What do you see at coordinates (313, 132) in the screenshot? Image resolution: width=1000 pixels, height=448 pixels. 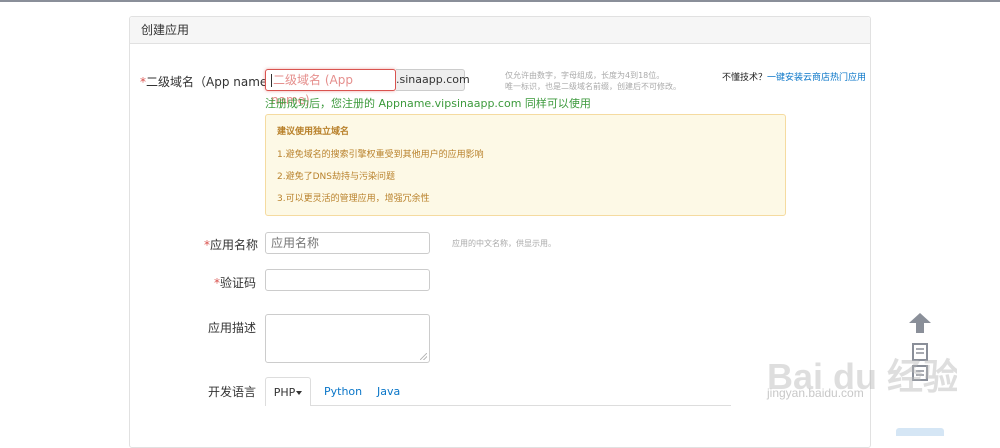 I see `advice-title: 建议使用独立域名` at bounding box center [313, 132].